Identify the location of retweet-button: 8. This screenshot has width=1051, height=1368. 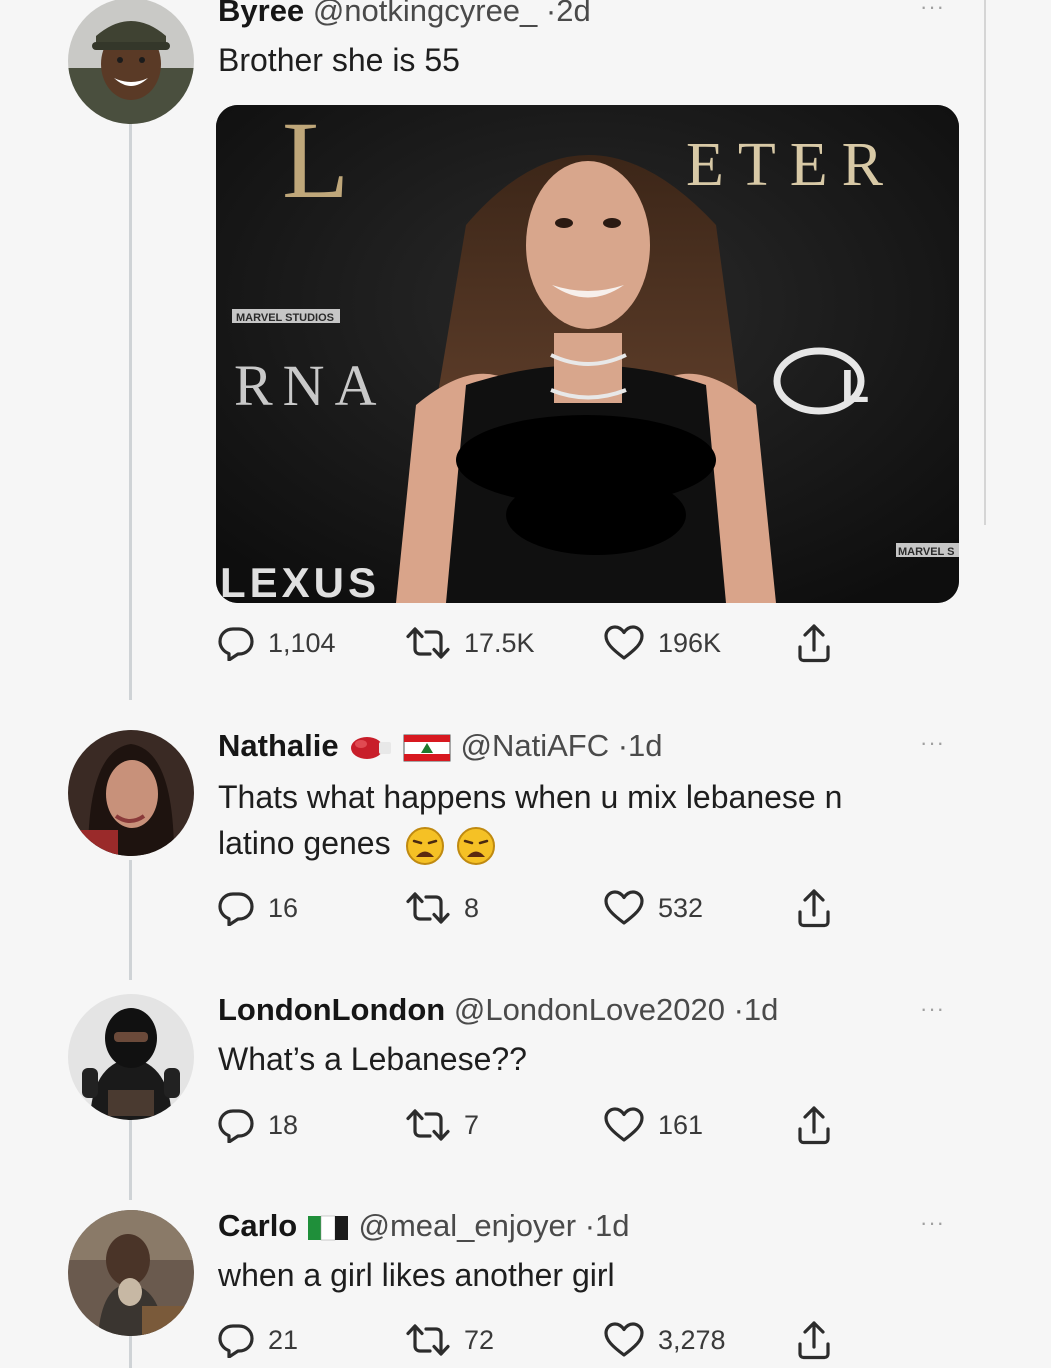
(442, 908).